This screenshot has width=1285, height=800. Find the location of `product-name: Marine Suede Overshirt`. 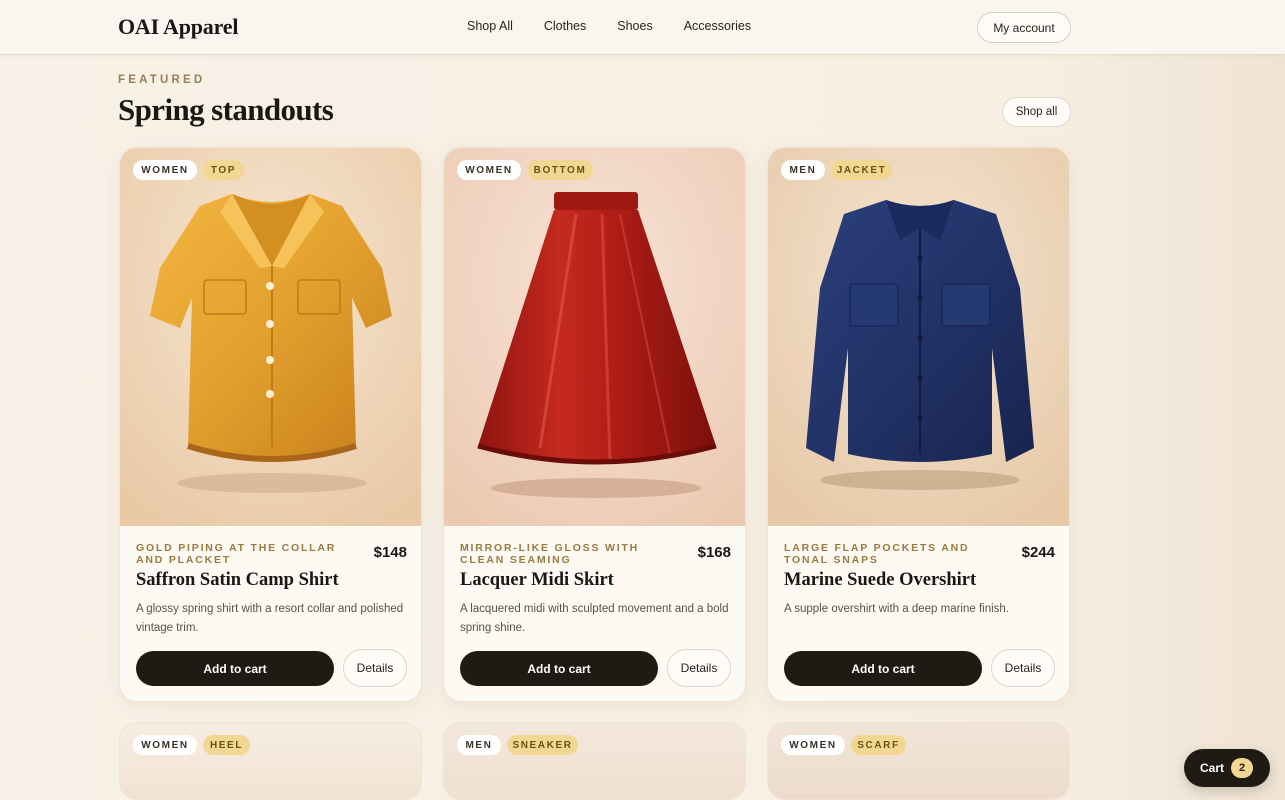

product-name: Marine Suede Overshirt is located at coordinates (919, 580).